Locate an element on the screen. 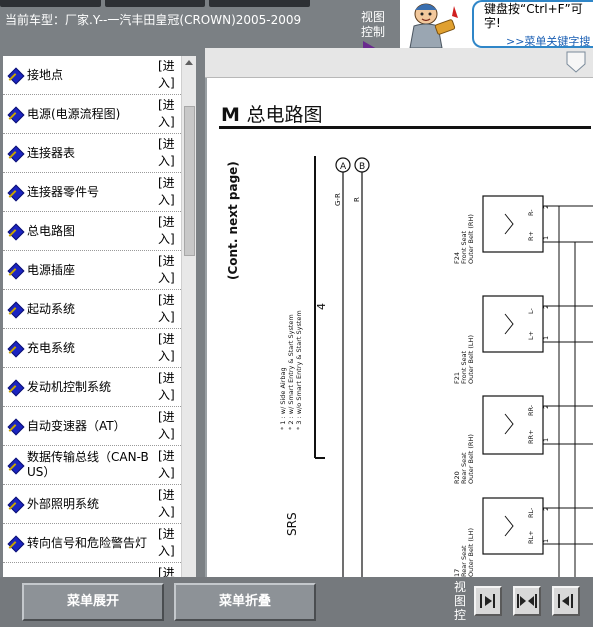 The height and width of the screenshot is (627, 593). svg-text: L- is located at coordinates (531, 310).